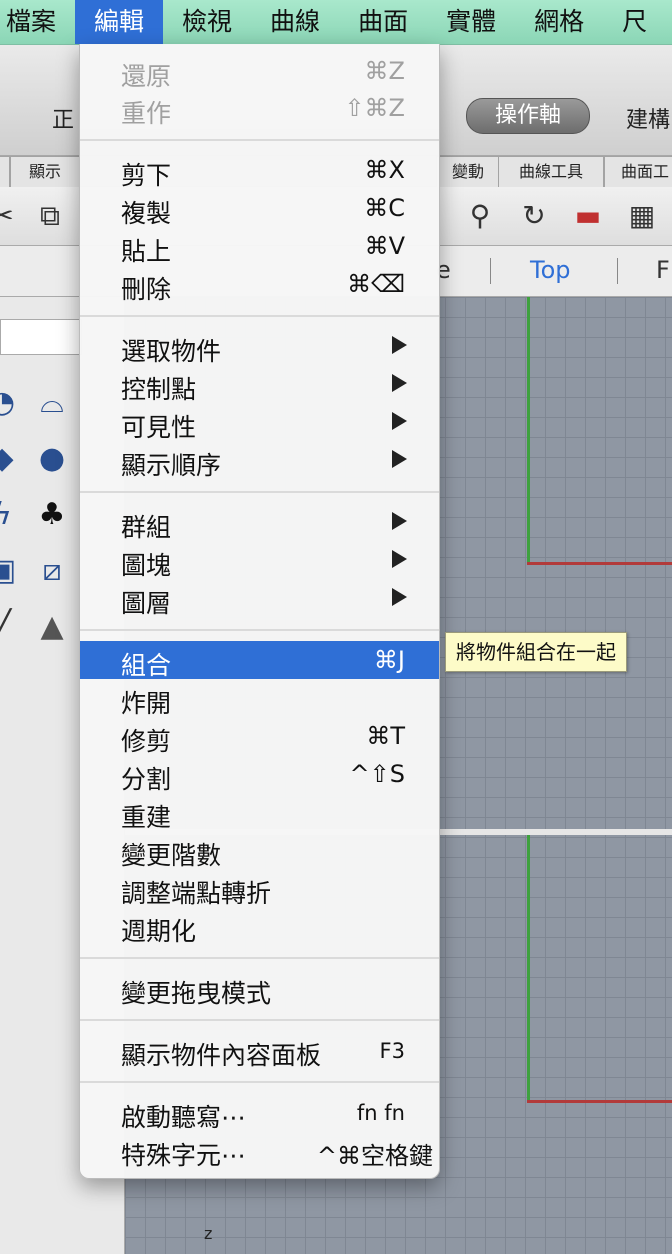  What do you see at coordinates (384, 208) in the screenshot?
I see `menu-item-shortcut: ⌘C` at bounding box center [384, 208].